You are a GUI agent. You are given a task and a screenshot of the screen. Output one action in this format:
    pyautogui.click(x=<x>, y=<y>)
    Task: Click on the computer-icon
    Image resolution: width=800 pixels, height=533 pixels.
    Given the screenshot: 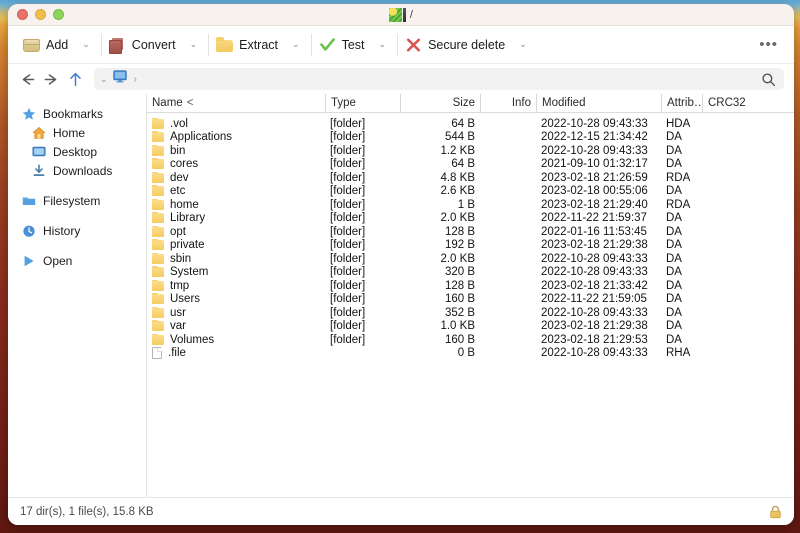 What is the action you would take?
    pyautogui.click(x=119, y=79)
    